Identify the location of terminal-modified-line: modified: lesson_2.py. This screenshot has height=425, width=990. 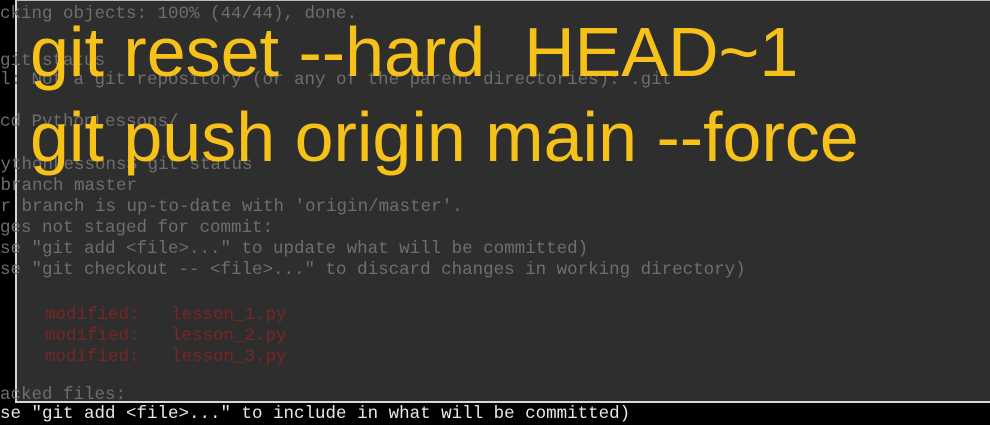
(166, 336).